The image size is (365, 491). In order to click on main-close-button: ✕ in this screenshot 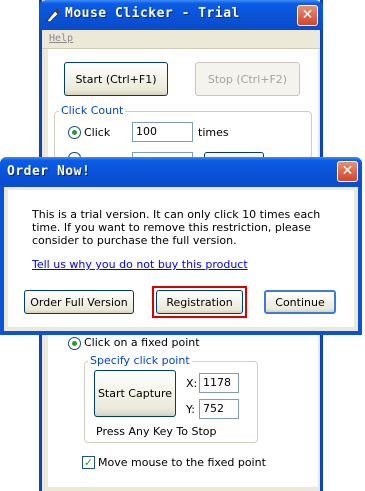, I will do `click(307, 15)`.